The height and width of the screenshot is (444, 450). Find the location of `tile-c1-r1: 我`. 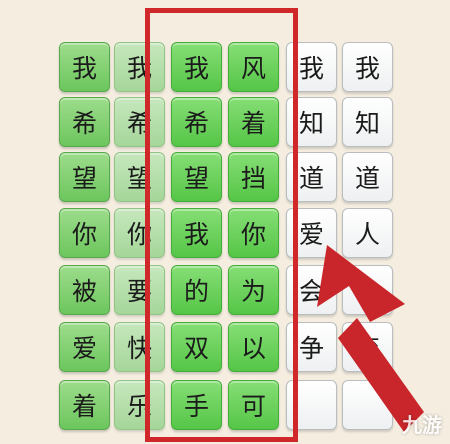

tile-c1-r1: 我 is located at coordinates (84, 67).